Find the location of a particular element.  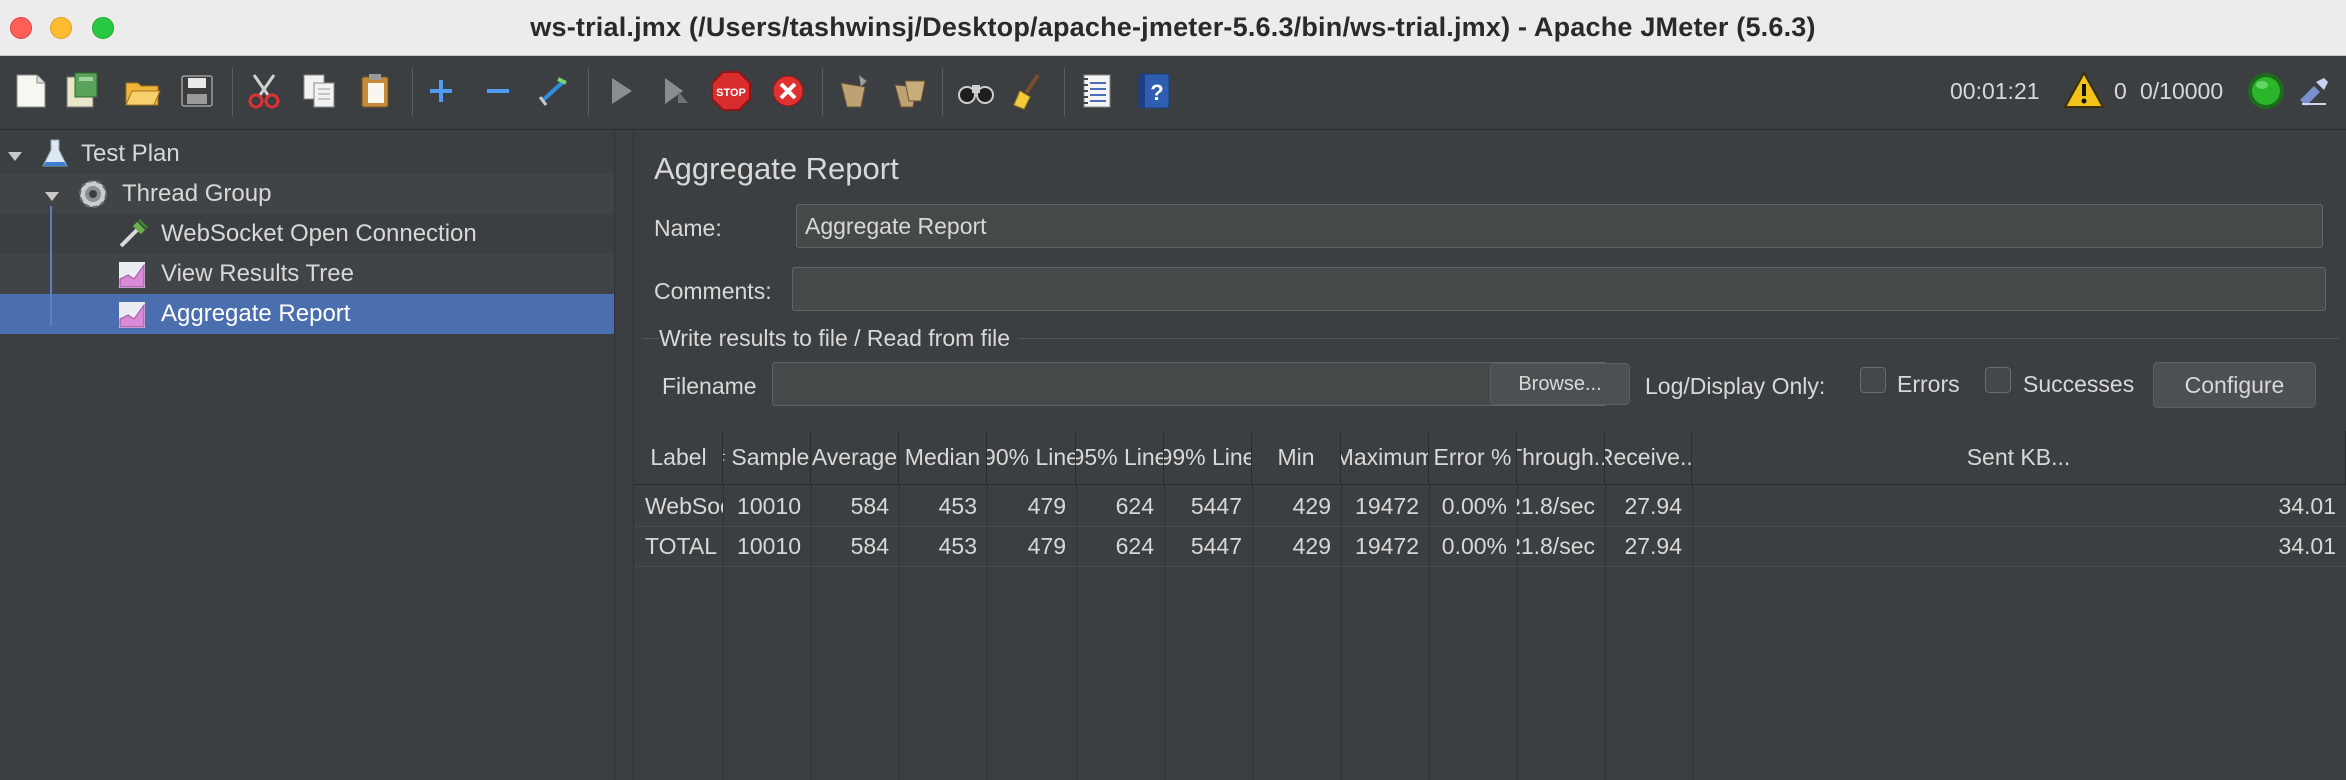

tree-item-view-results-tree: View Results Tree is located at coordinates (307, 274).